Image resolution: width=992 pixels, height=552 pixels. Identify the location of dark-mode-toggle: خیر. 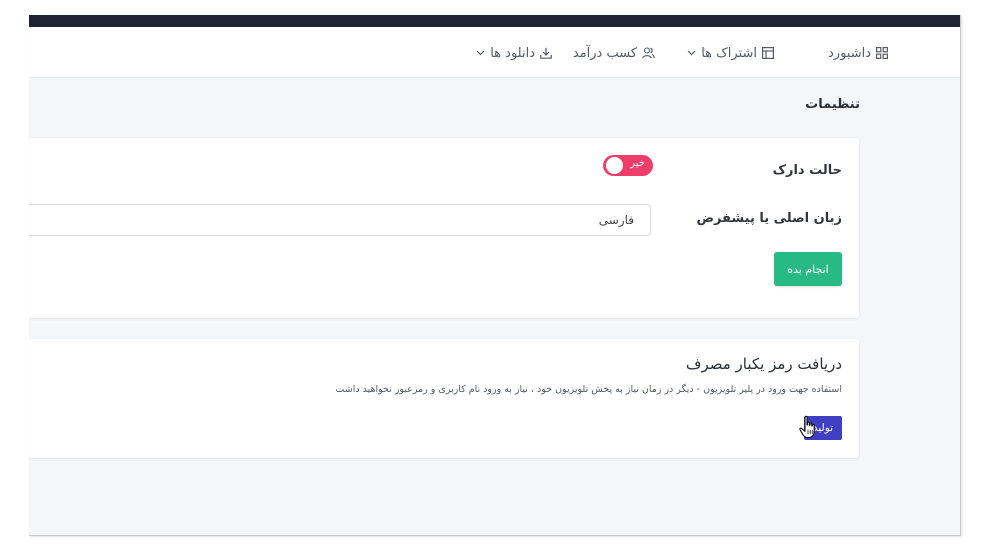
(628, 165).